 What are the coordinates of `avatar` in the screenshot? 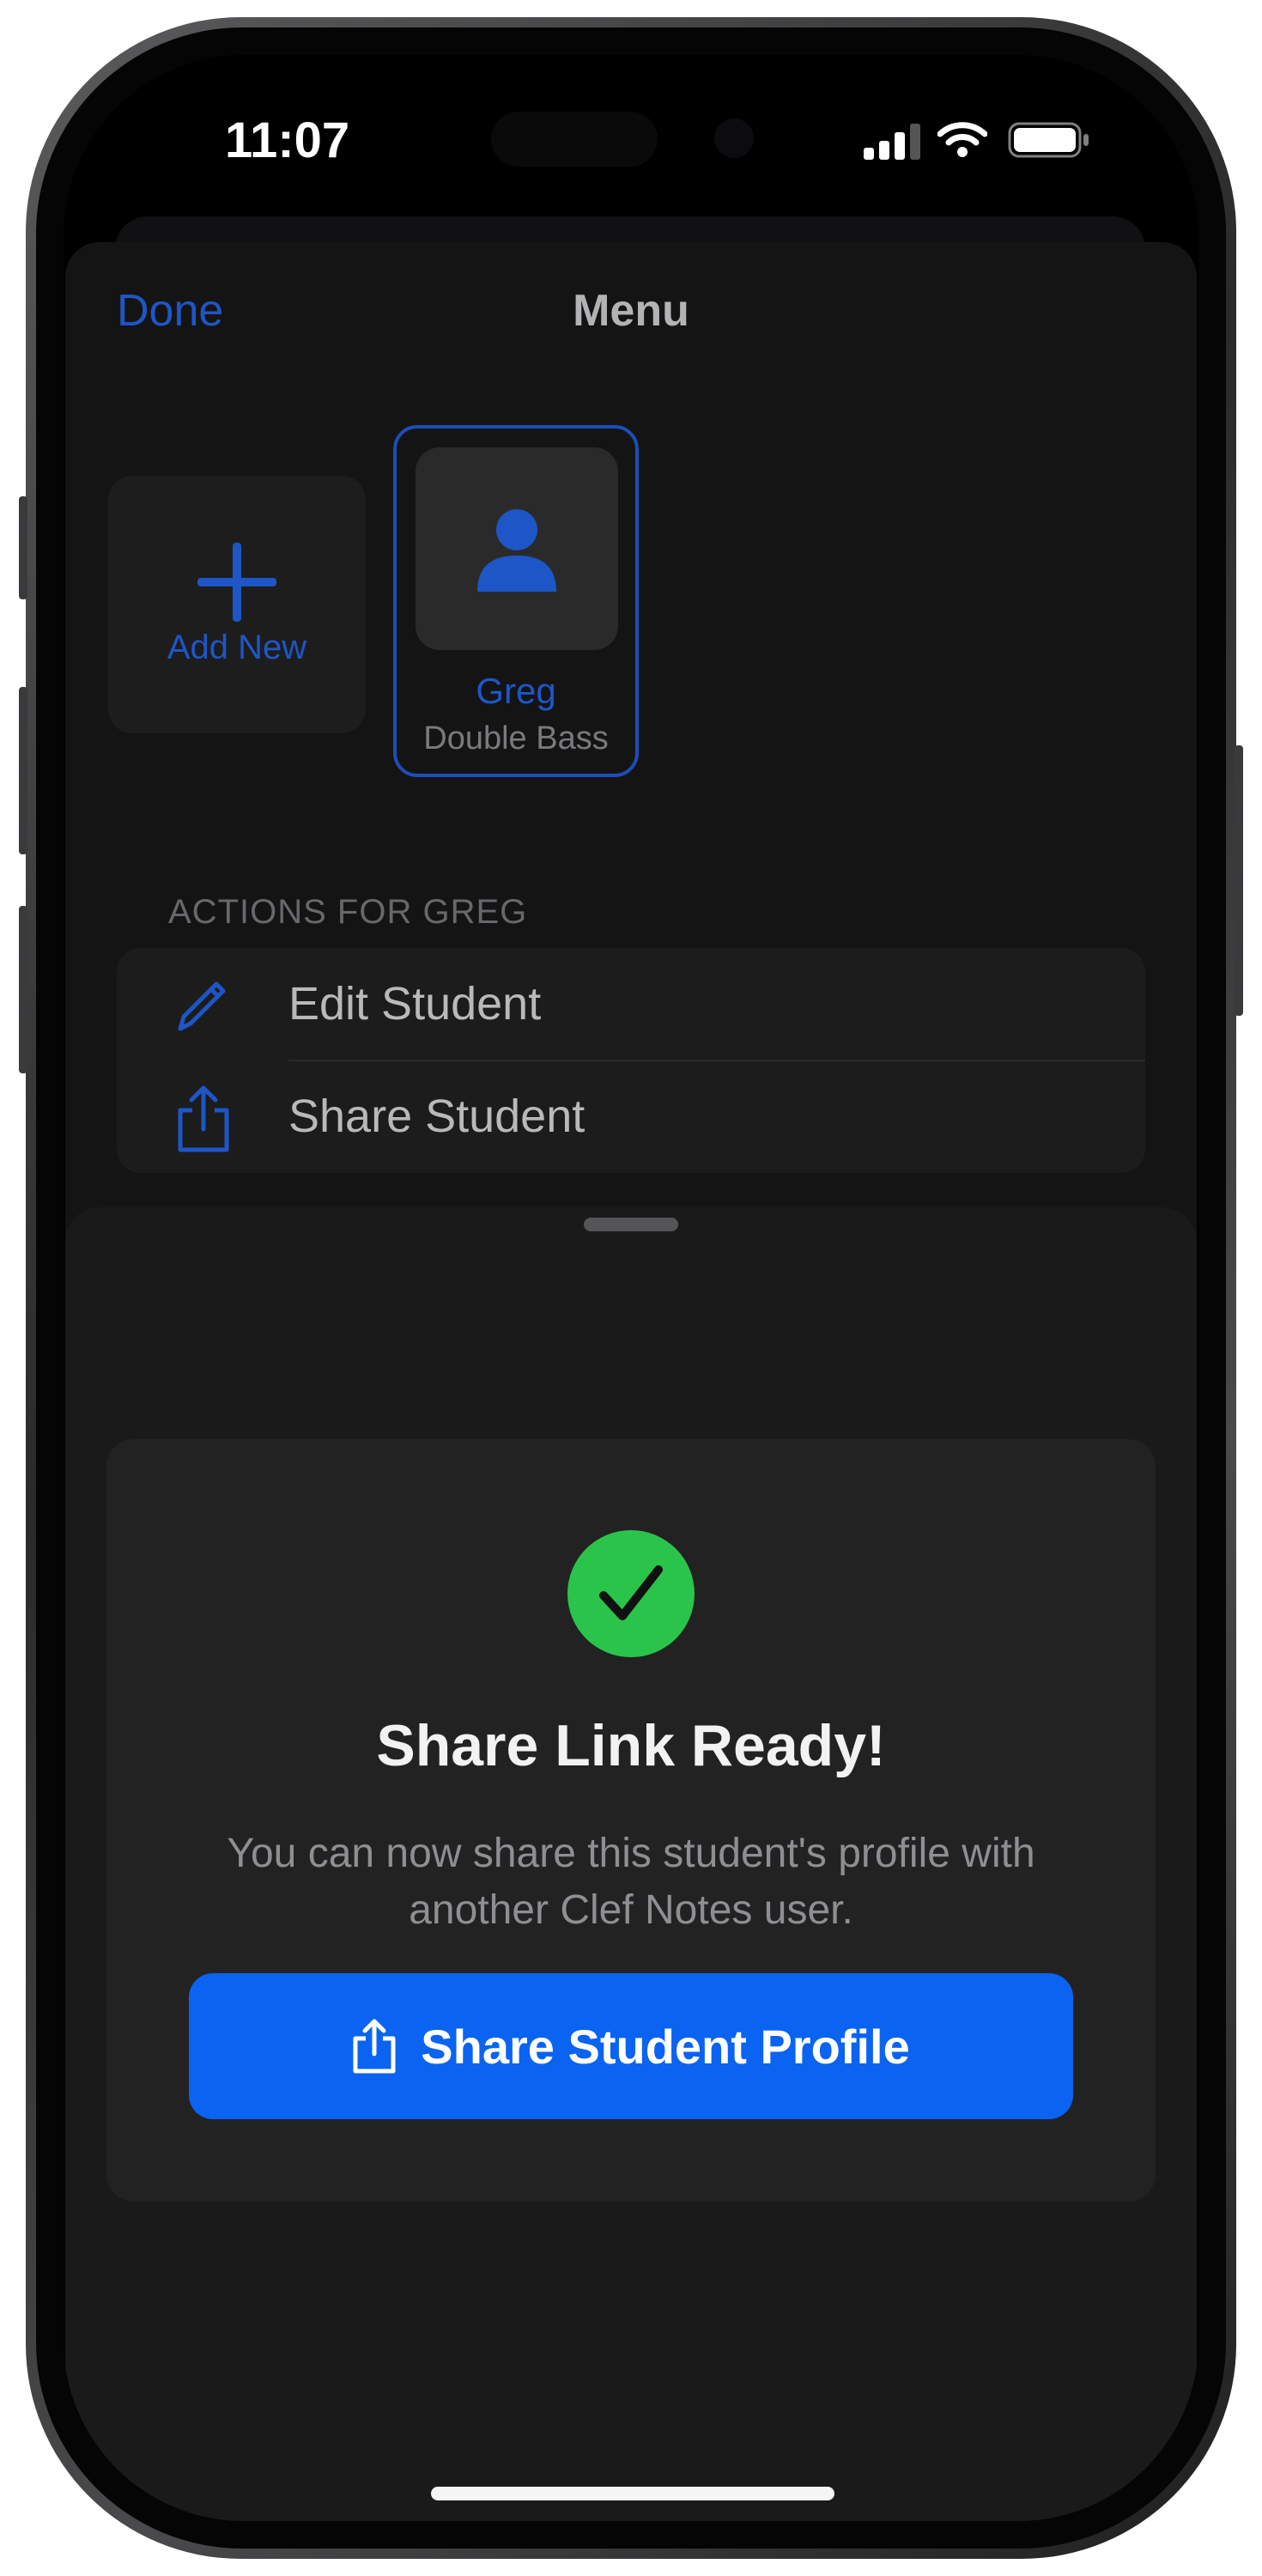 It's located at (517, 548).